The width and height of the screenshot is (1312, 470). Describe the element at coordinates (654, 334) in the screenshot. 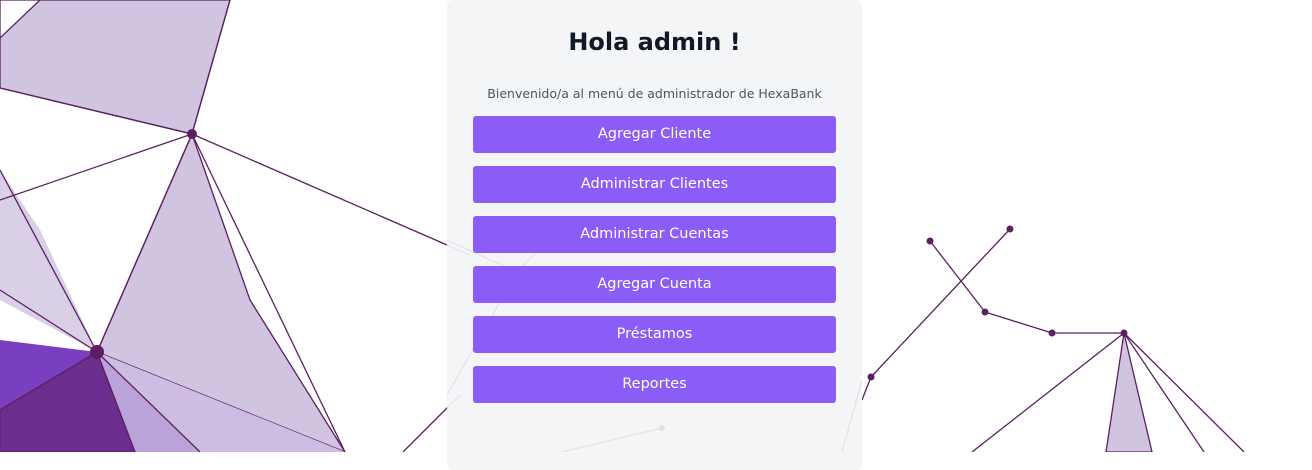

I see `loans-button: Préstamos` at that location.